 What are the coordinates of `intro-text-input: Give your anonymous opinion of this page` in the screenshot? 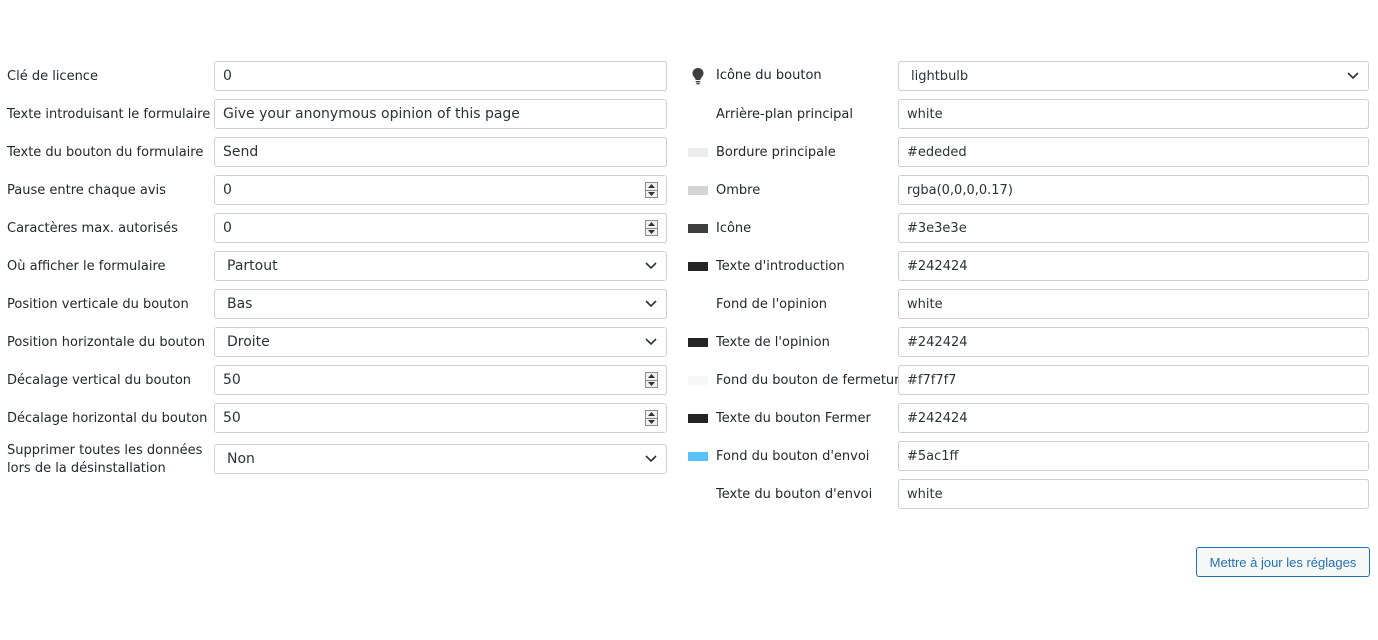 It's located at (440, 114).